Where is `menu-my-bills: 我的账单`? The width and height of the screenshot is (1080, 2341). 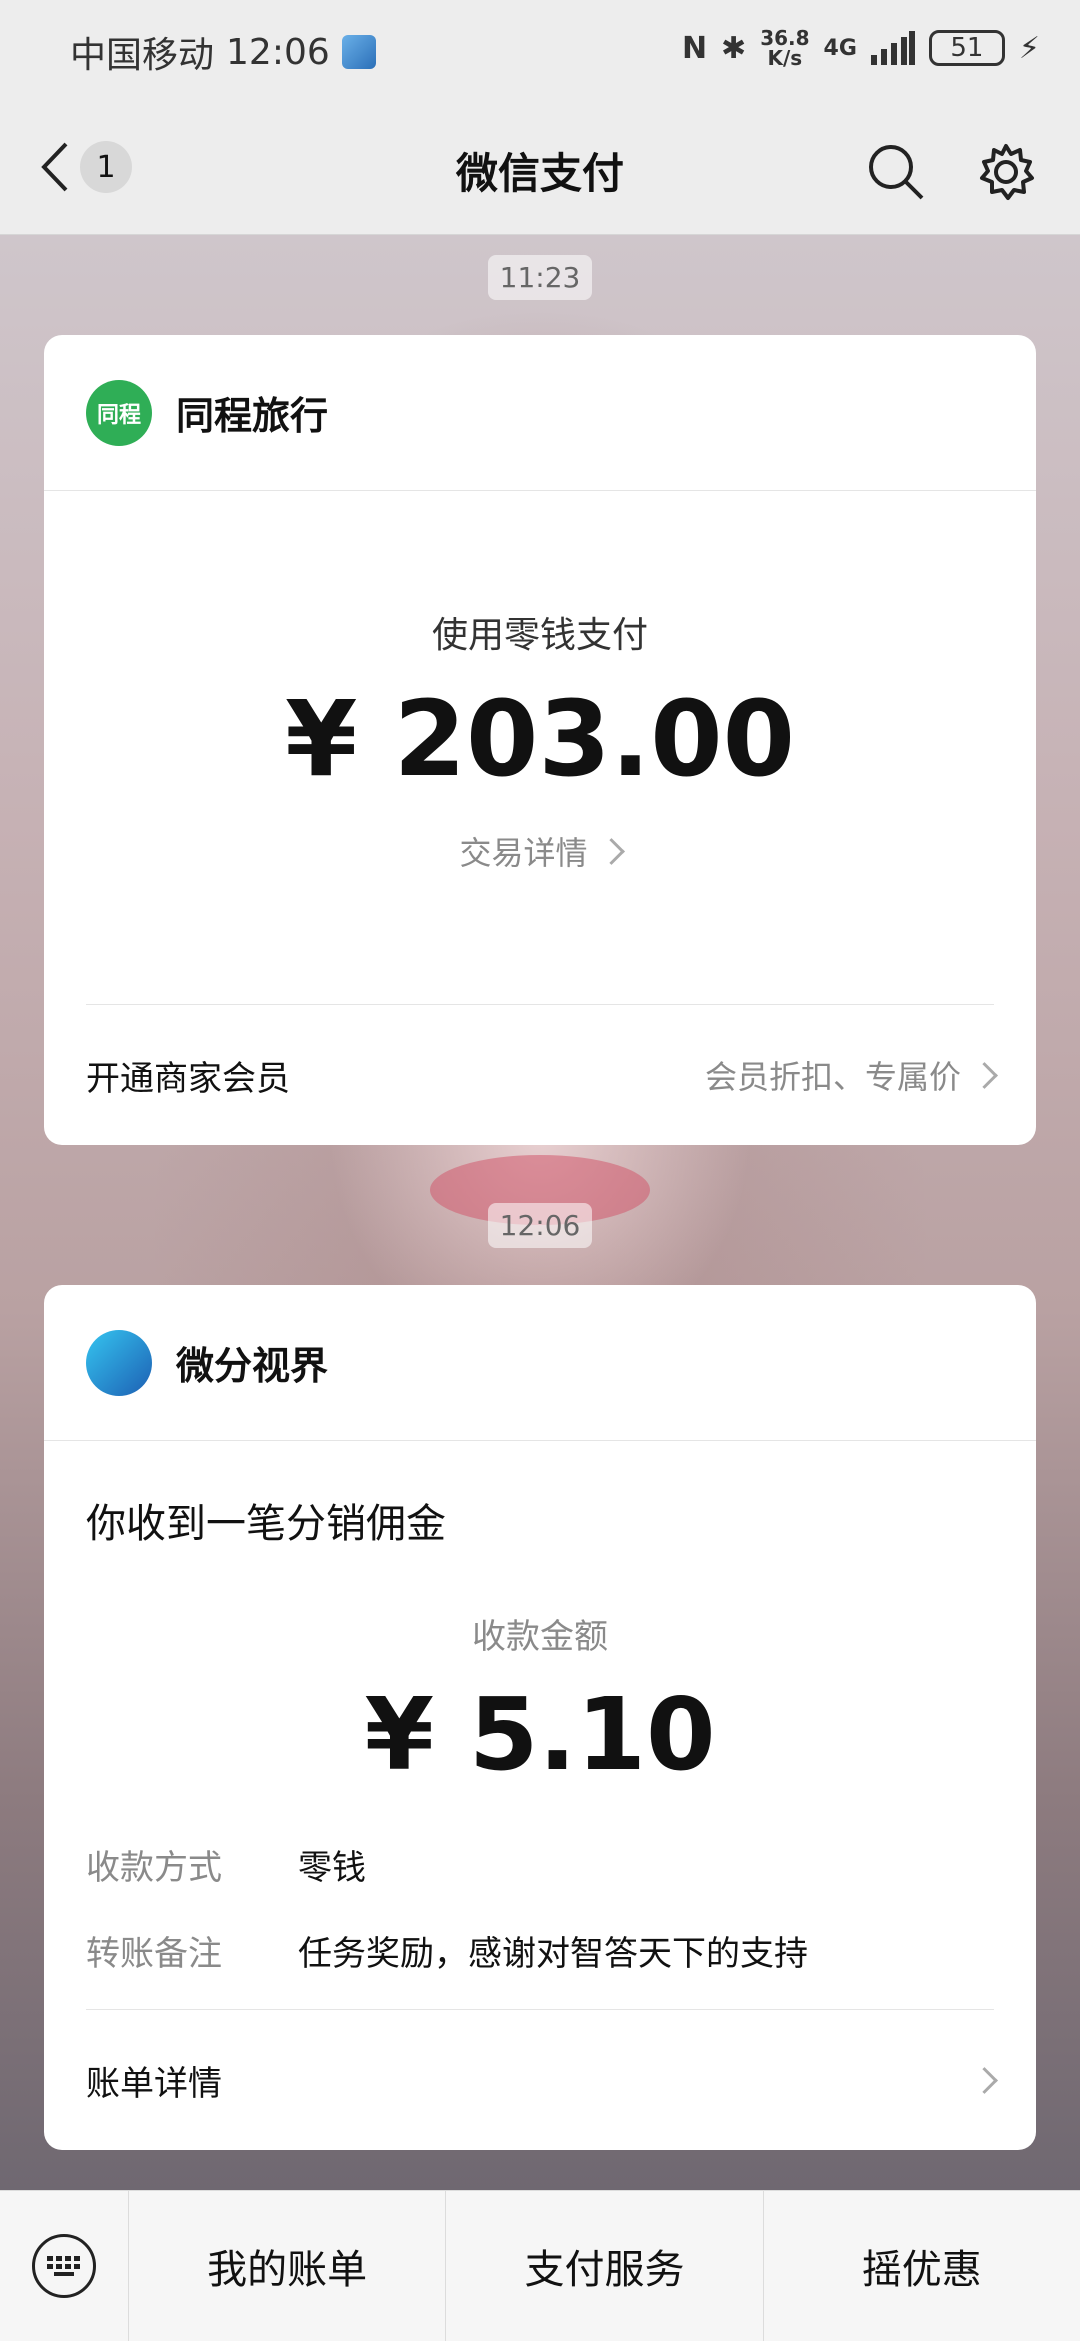 menu-my-bills: 我的账单 is located at coordinates (288, 2266).